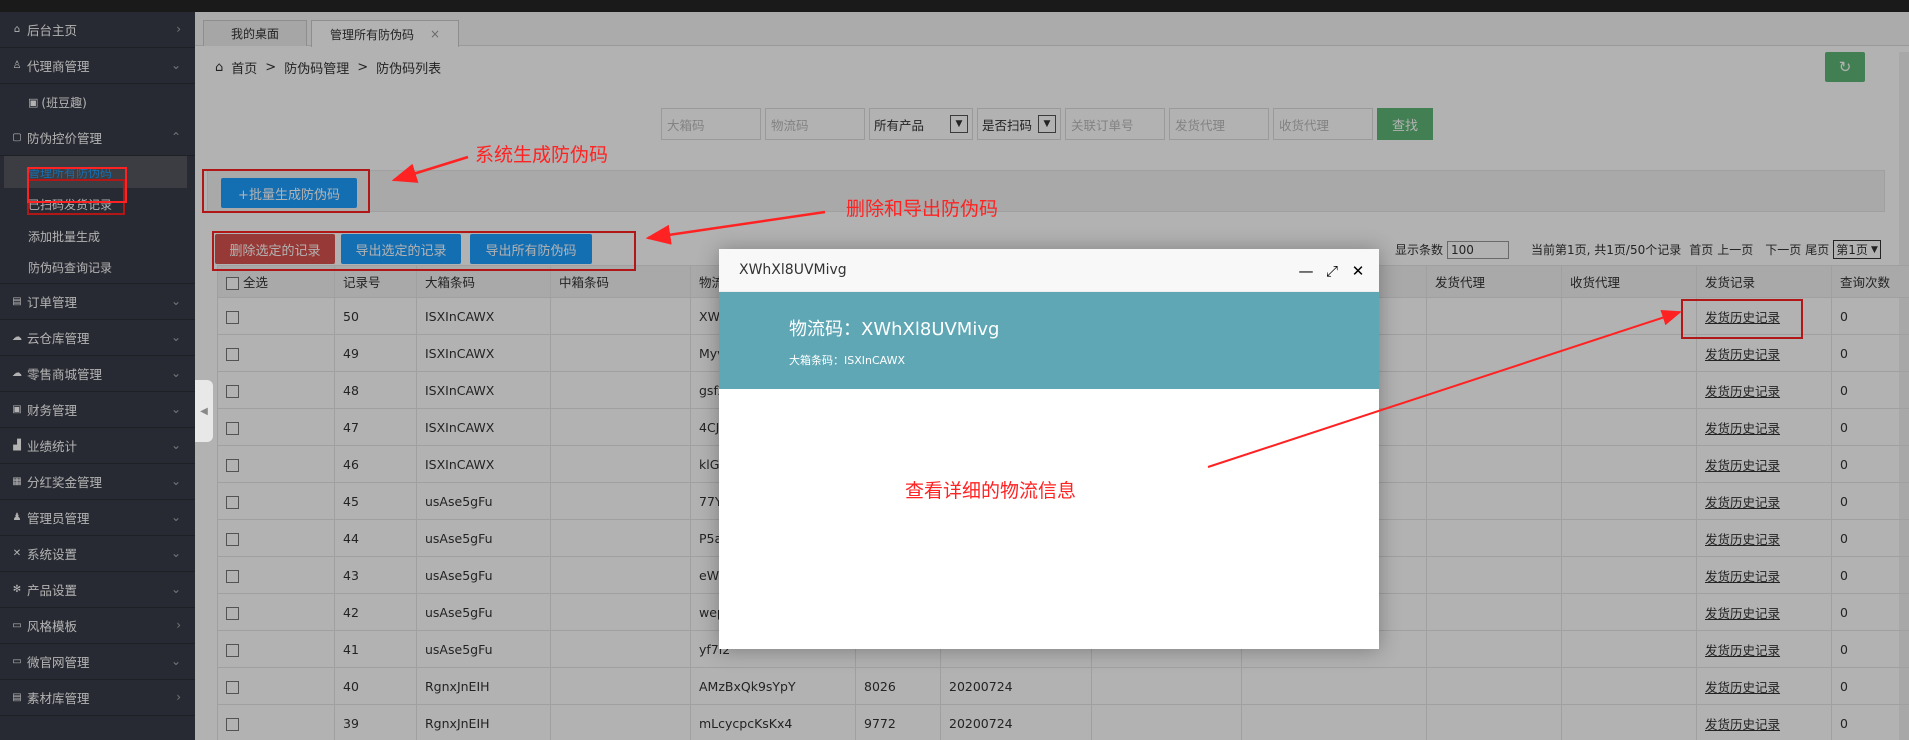 This screenshot has width=1909, height=740. I want to click on minimize-icon: —, so click(1306, 271).